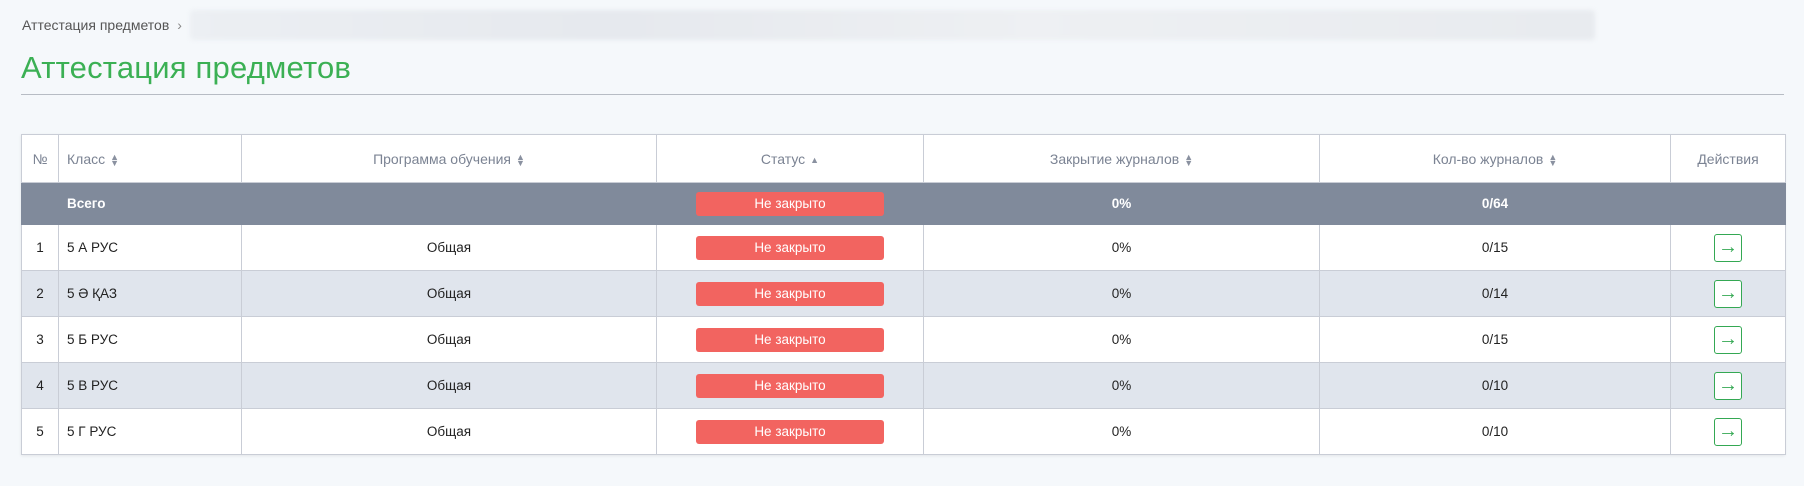 The height and width of the screenshot is (486, 1804). I want to click on table-row: 5 5 Г РУС Общая Не закрыто 0% 0/10 →, so click(903, 431).